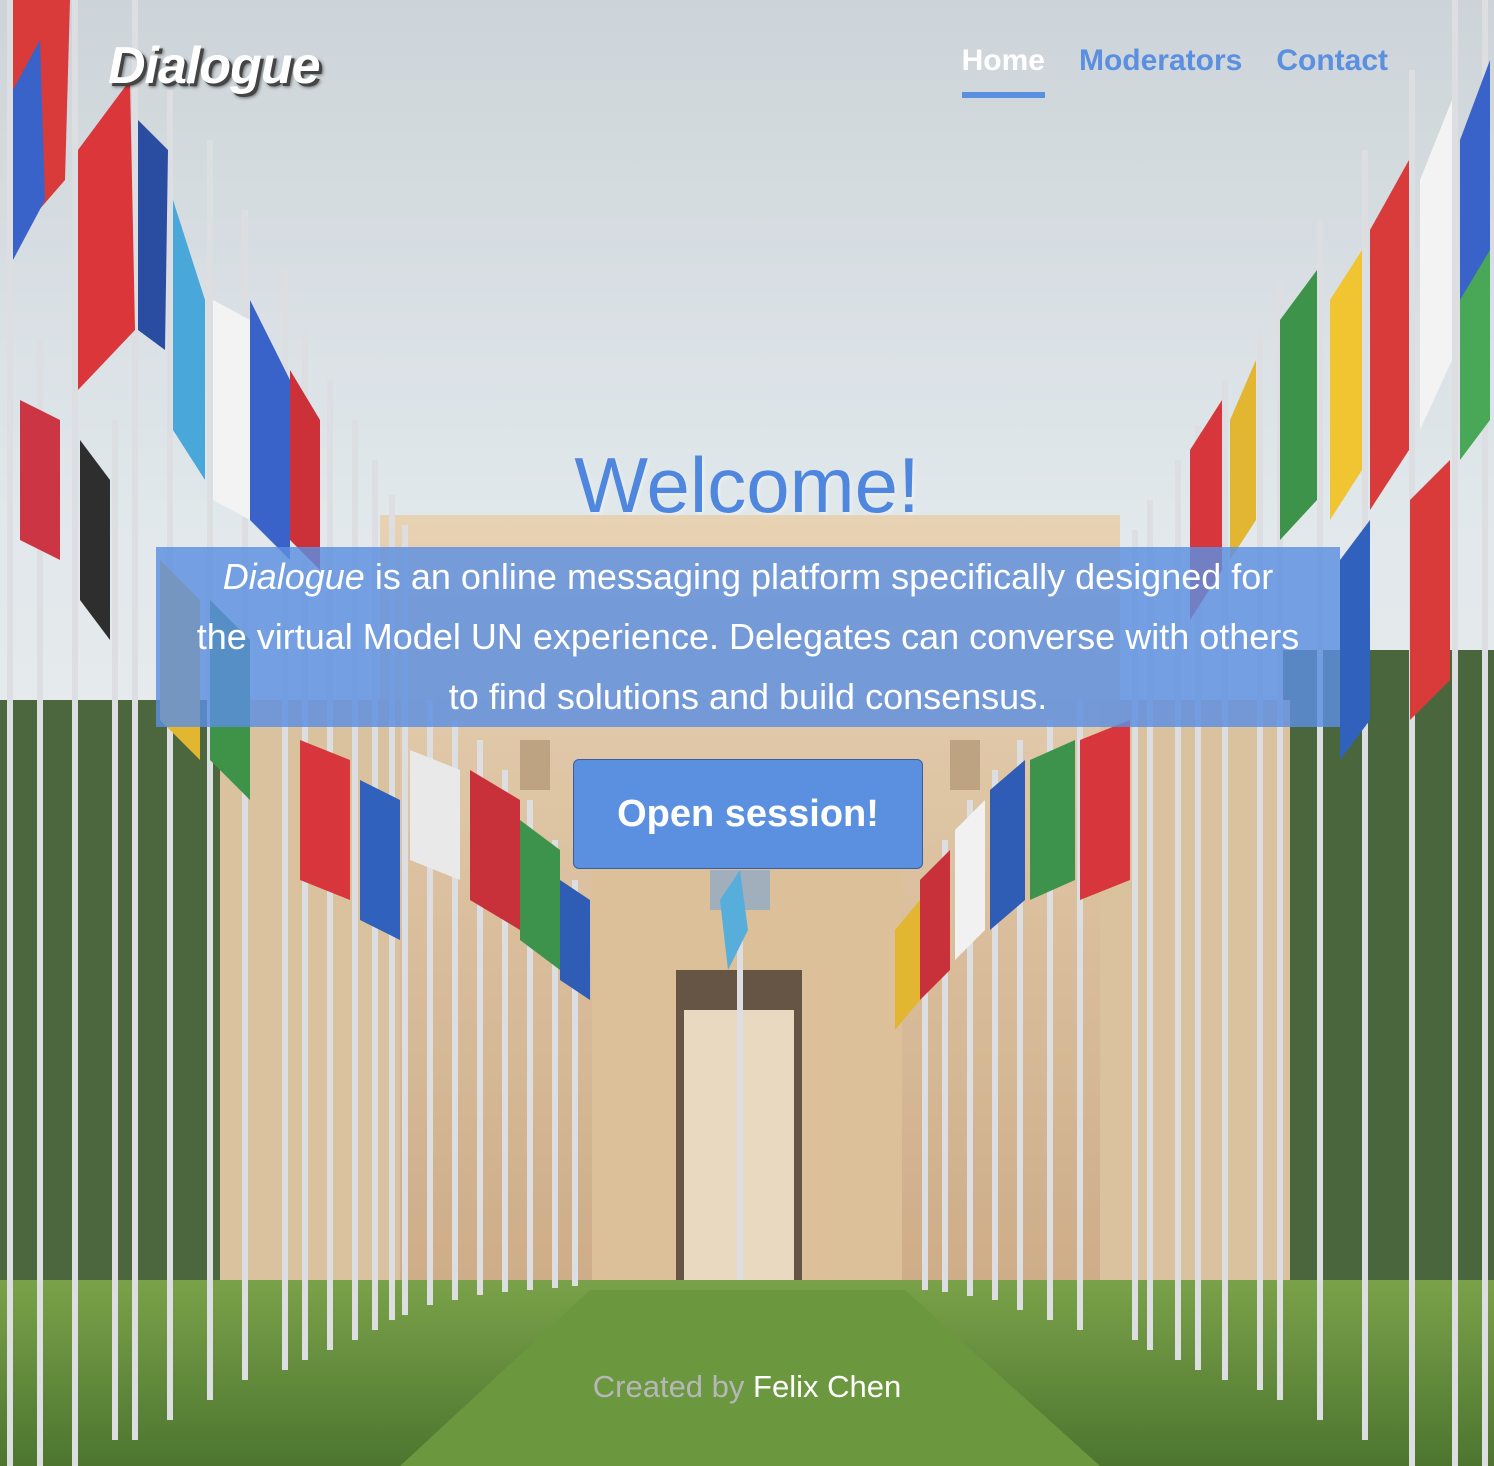  Describe the element at coordinates (747, 485) in the screenshot. I see `page-title: Welcome!` at that location.